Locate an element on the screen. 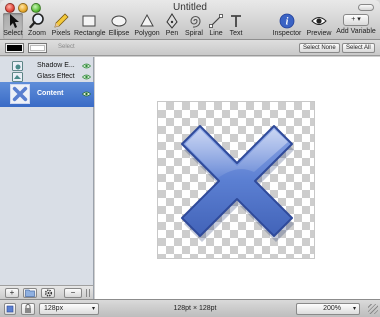  tool-pixels: Pixels is located at coordinates (61, 26).